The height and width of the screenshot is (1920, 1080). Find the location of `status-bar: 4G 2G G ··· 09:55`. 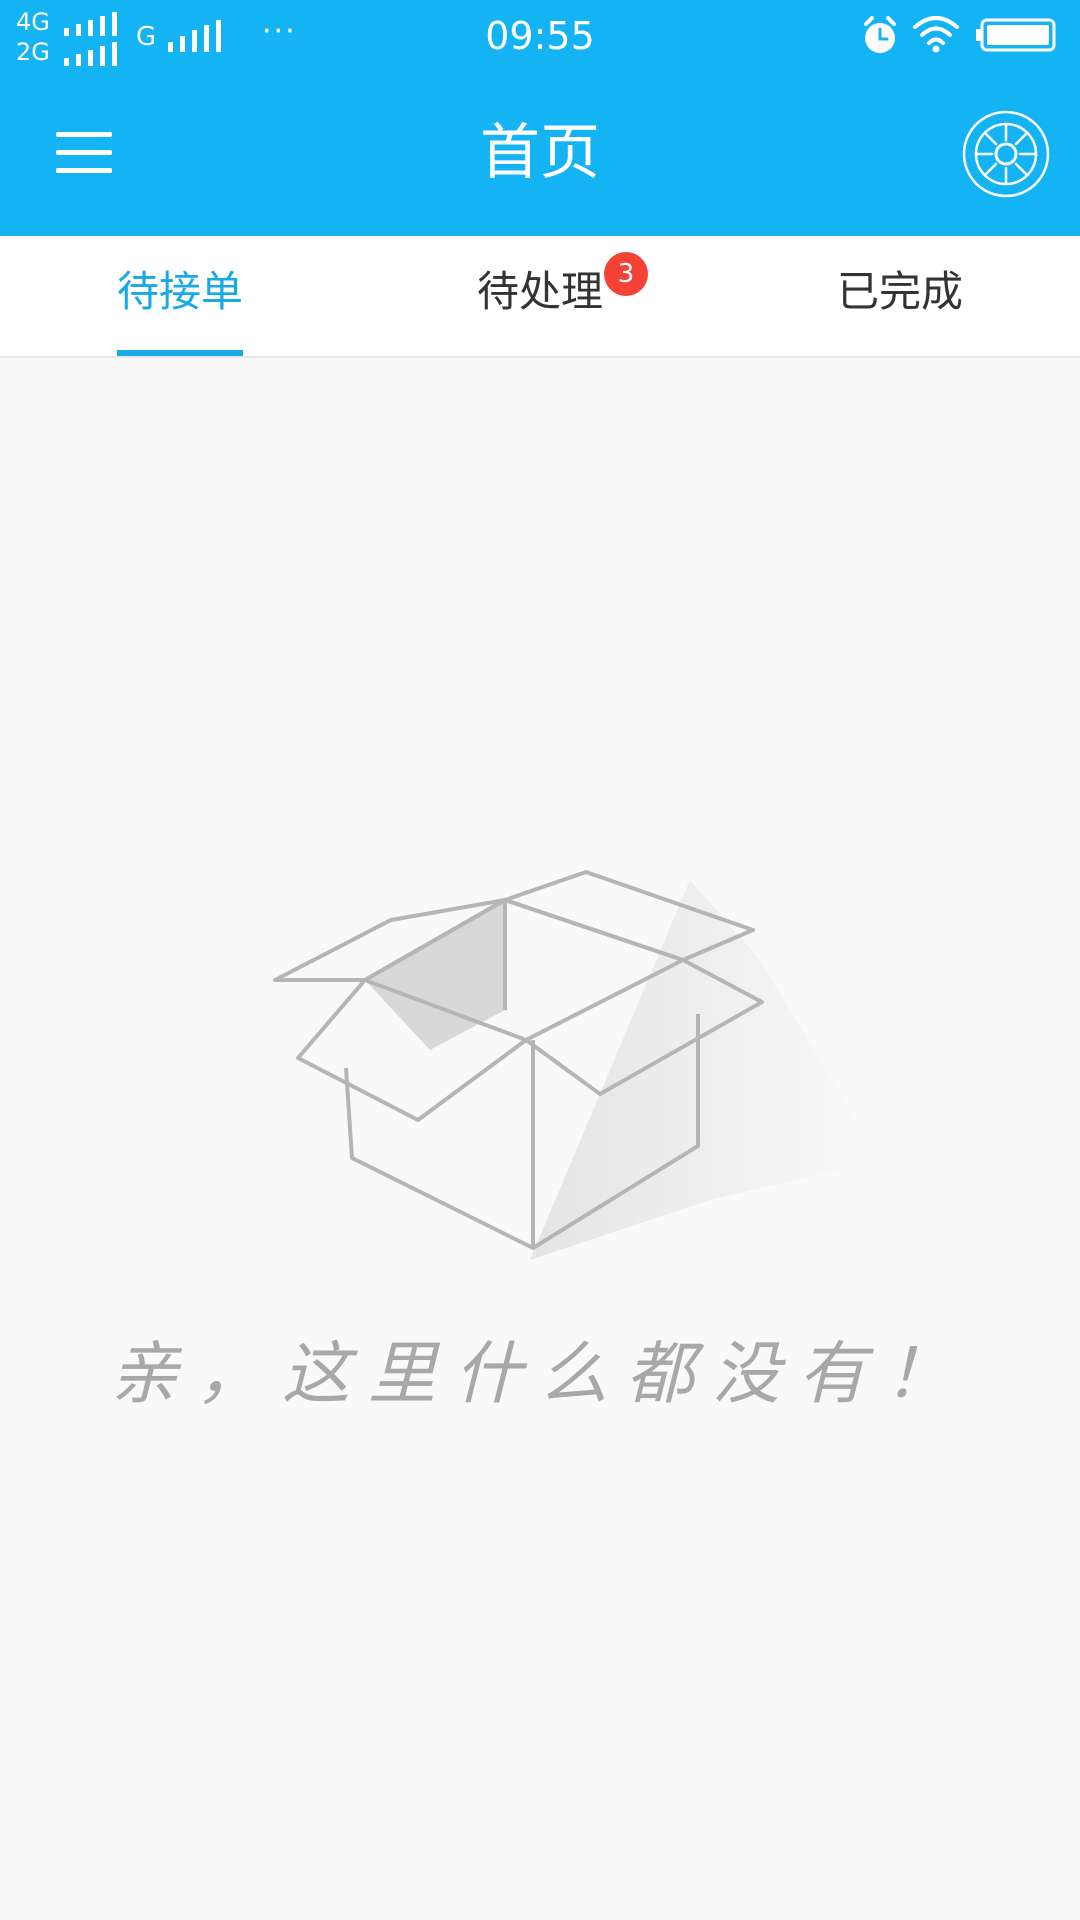

status-bar: 4G 2G G ··· 09:55 is located at coordinates (540, 35).